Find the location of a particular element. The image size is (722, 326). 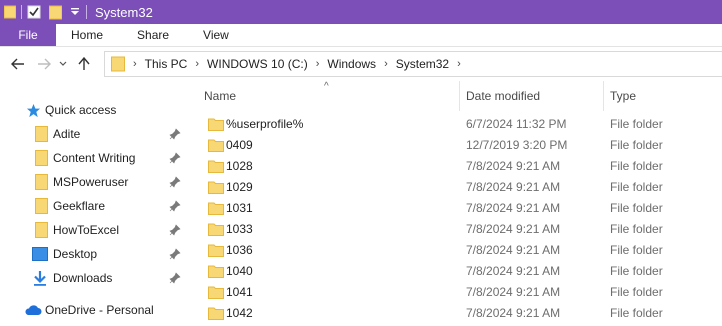

customize-toolbar-icon is located at coordinates (75, 12).